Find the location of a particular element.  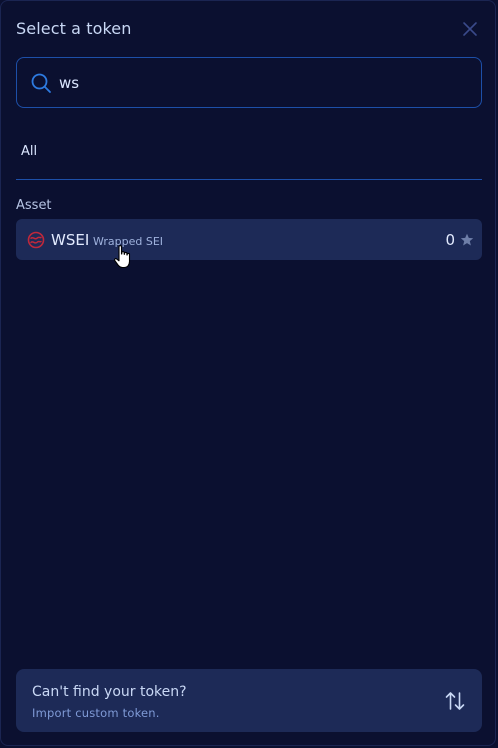

search-box is located at coordinates (249, 82).